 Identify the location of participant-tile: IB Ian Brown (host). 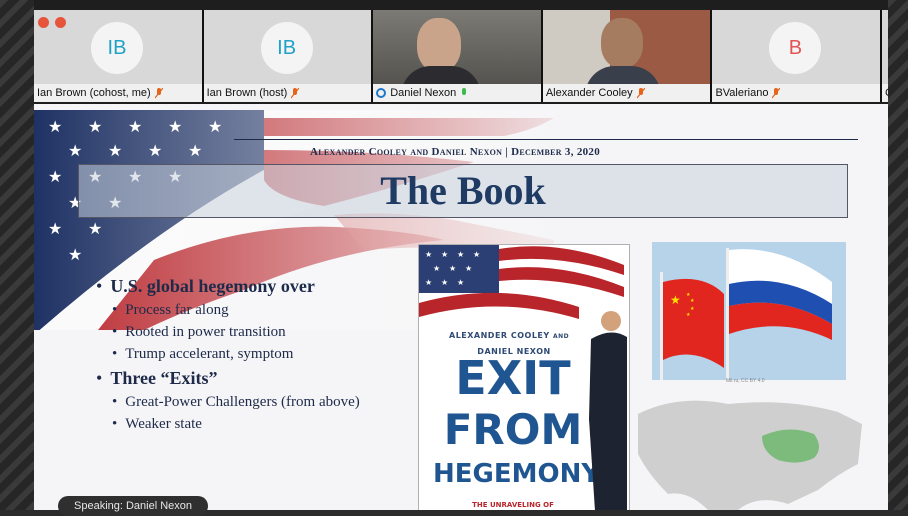
(287, 56).